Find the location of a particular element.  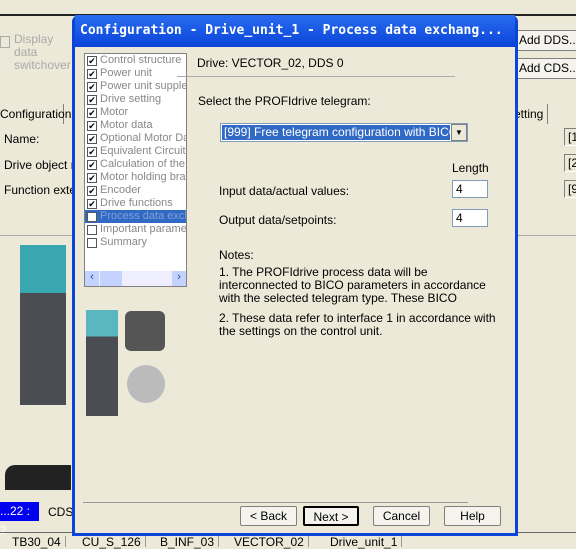

step-item: Important parameters is located at coordinates (135, 229).